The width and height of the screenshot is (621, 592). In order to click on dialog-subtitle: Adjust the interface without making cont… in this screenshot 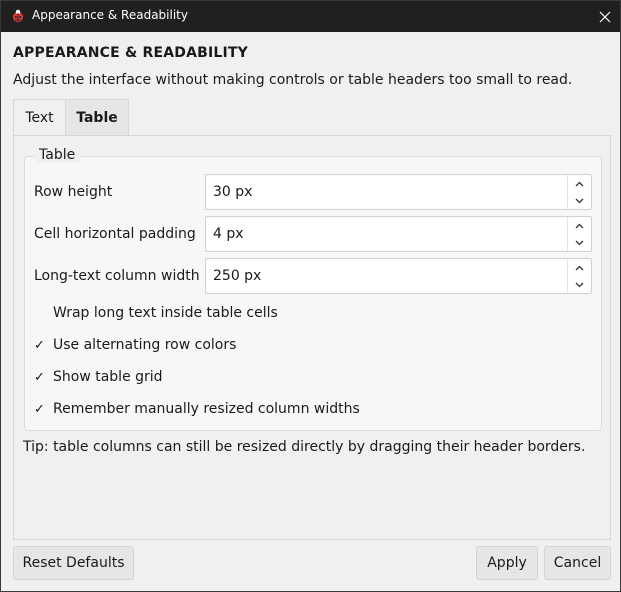, I will do `click(293, 80)`.